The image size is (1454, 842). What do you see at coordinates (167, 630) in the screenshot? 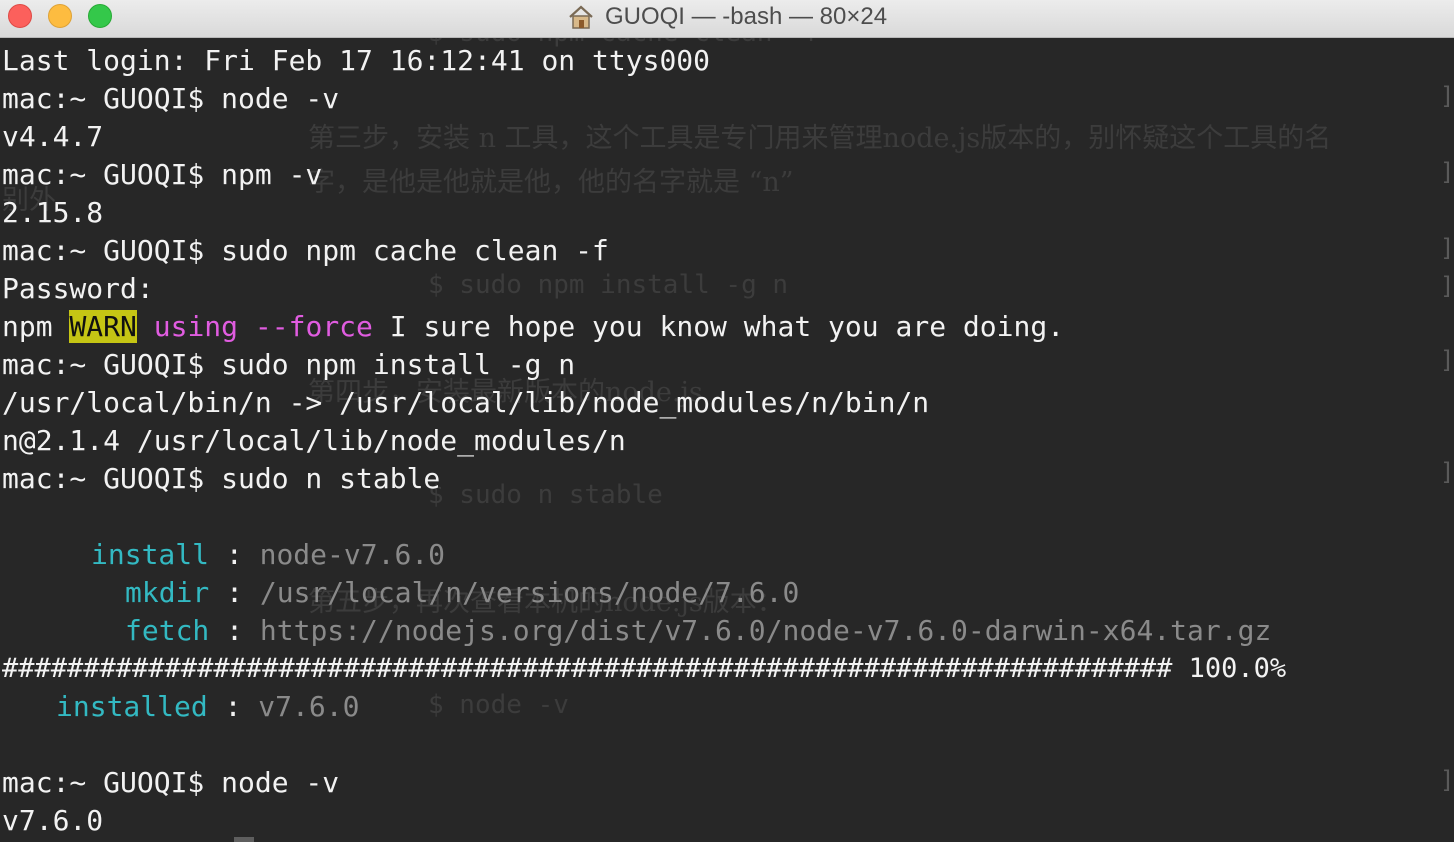
I see `fetch-key: fetch` at bounding box center [167, 630].